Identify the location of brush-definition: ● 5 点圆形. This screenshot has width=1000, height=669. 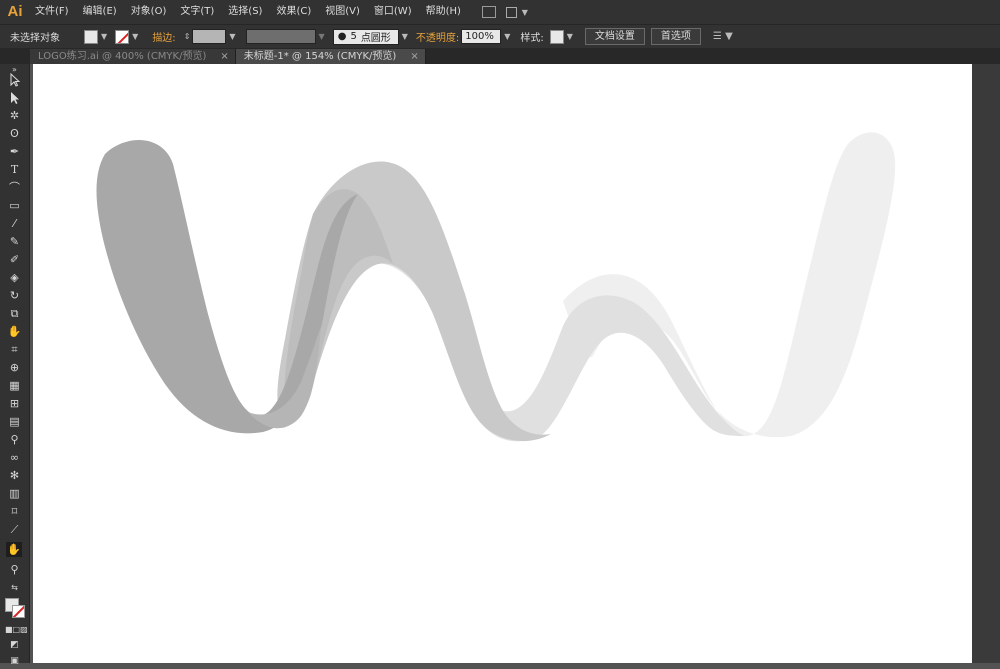
(365, 36).